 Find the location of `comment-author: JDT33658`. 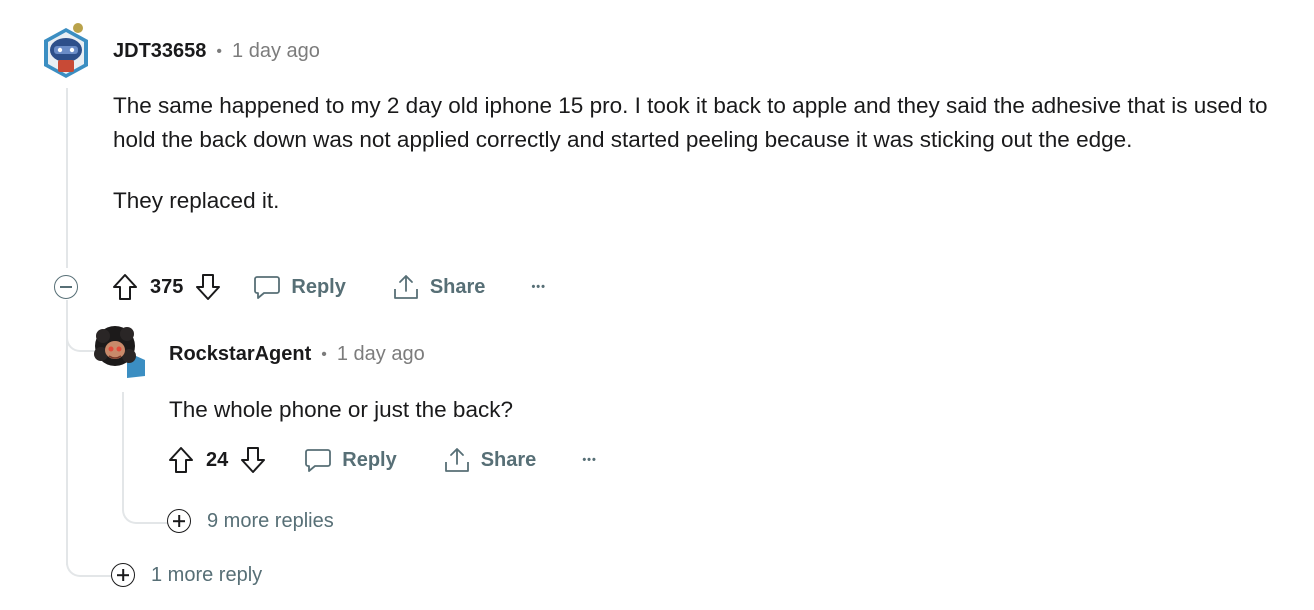

comment-author: JDT33658 is located at coordinates (159, 51).